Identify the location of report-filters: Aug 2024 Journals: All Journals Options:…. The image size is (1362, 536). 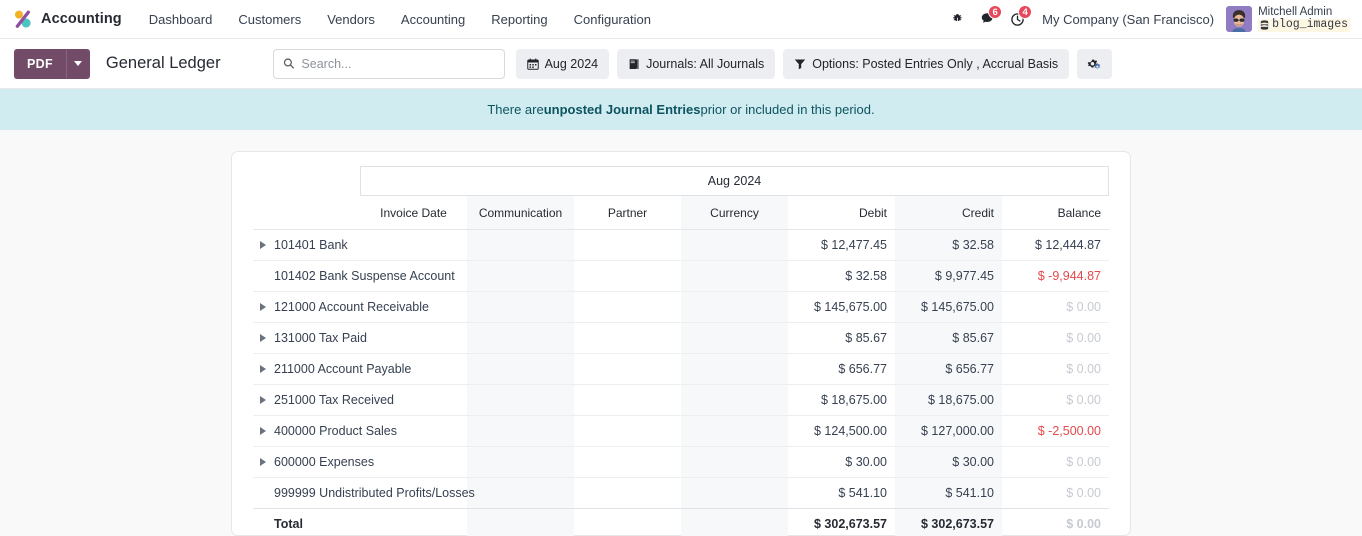
(814, 63).